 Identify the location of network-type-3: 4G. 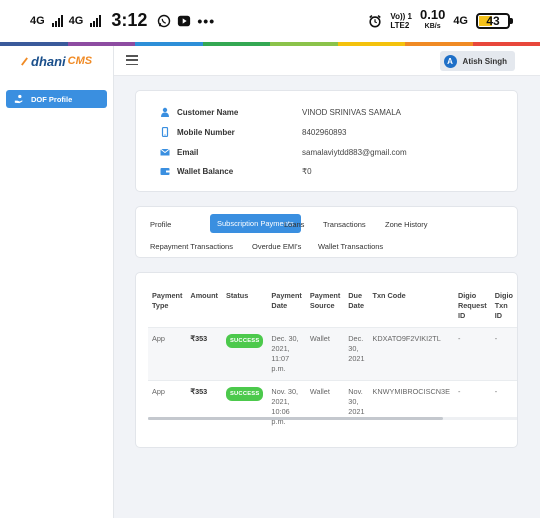
(460, 21).